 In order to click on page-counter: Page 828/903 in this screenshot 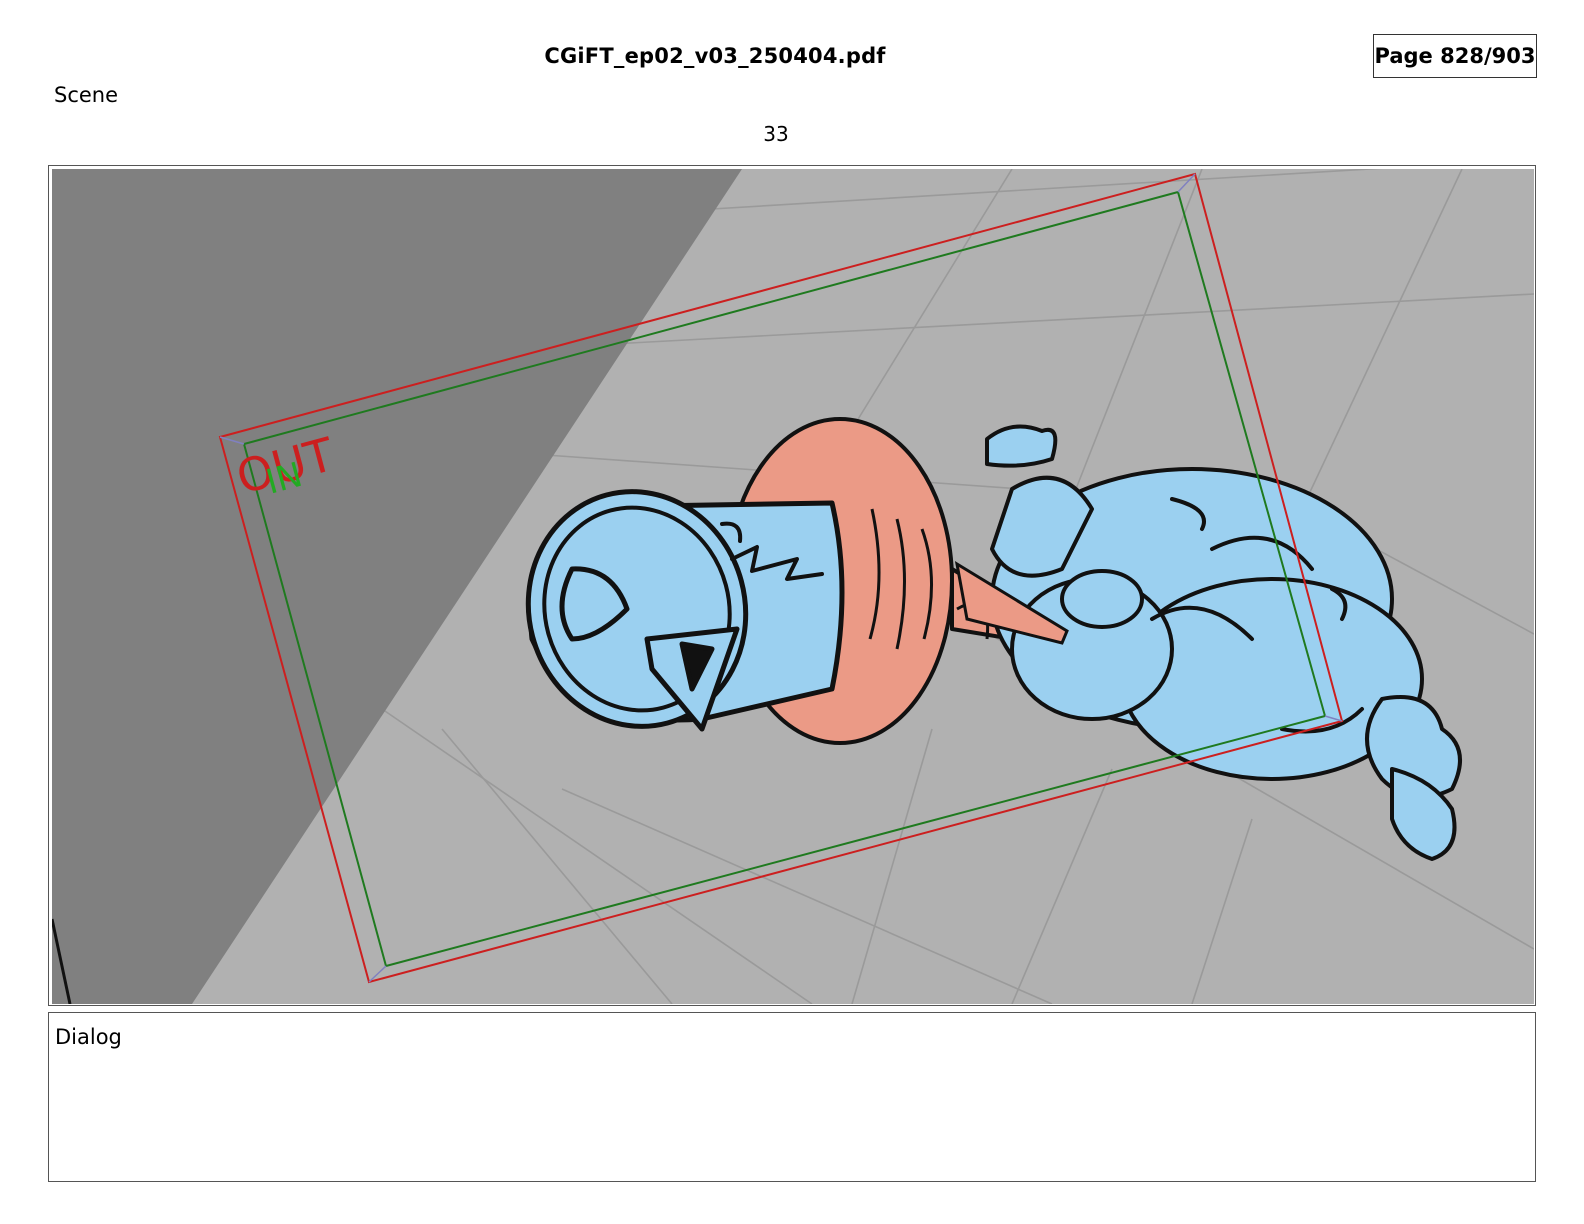, I will do `click(1455, 56)`.